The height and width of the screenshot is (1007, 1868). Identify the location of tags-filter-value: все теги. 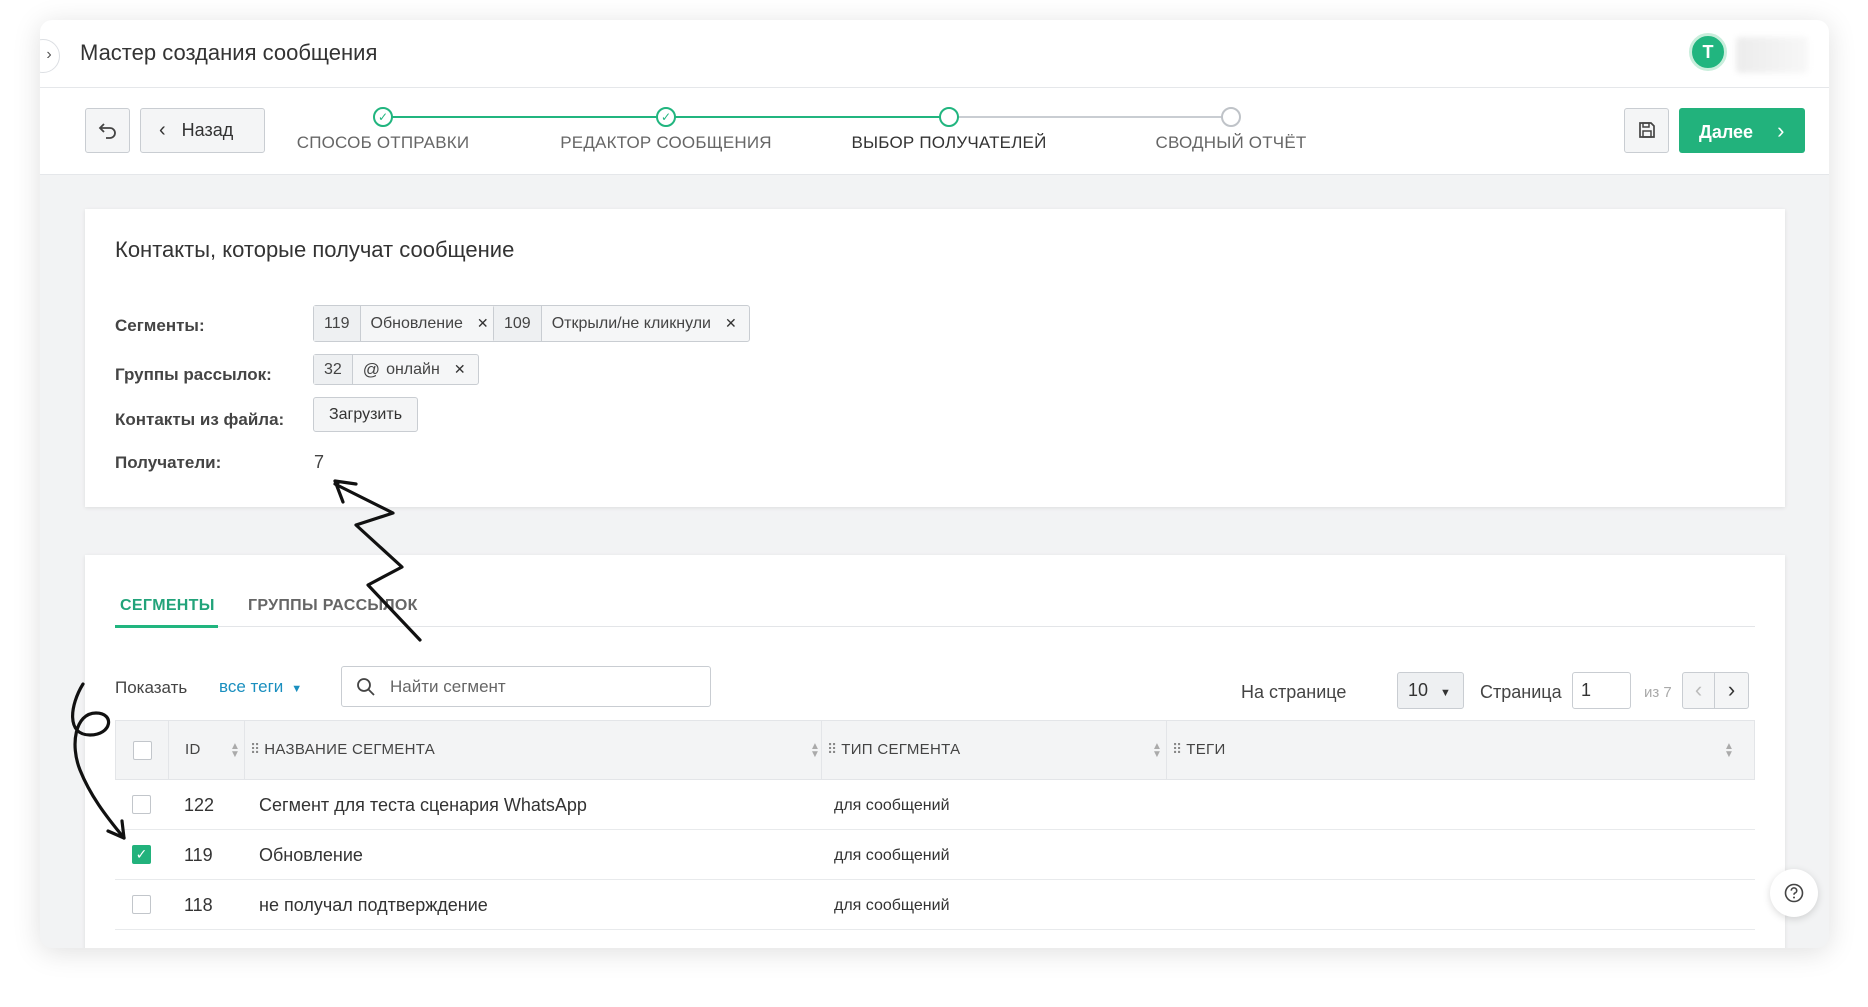
(251, 686).